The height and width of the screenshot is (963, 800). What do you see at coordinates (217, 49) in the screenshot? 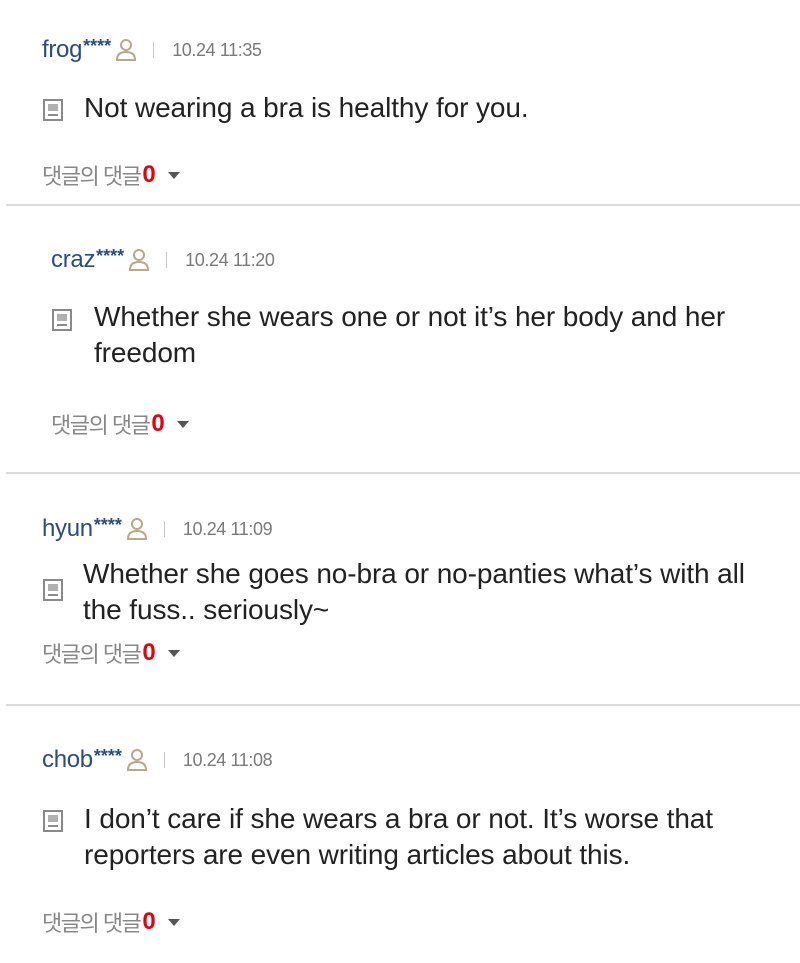
I see `comment-timestamp: 10.24 11:35` at bounding box center [217, 49].